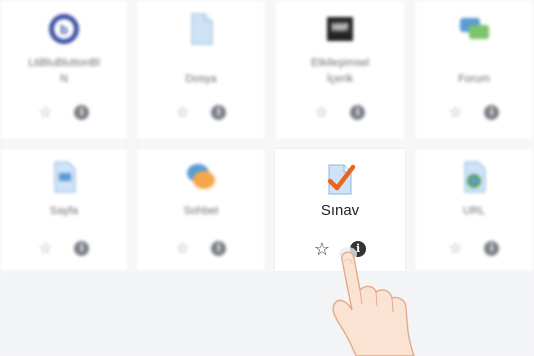 The height and width of the screenshot is (356, 534). I want to click on tile-page: Sayfa ☆ i, so click(64, 210).